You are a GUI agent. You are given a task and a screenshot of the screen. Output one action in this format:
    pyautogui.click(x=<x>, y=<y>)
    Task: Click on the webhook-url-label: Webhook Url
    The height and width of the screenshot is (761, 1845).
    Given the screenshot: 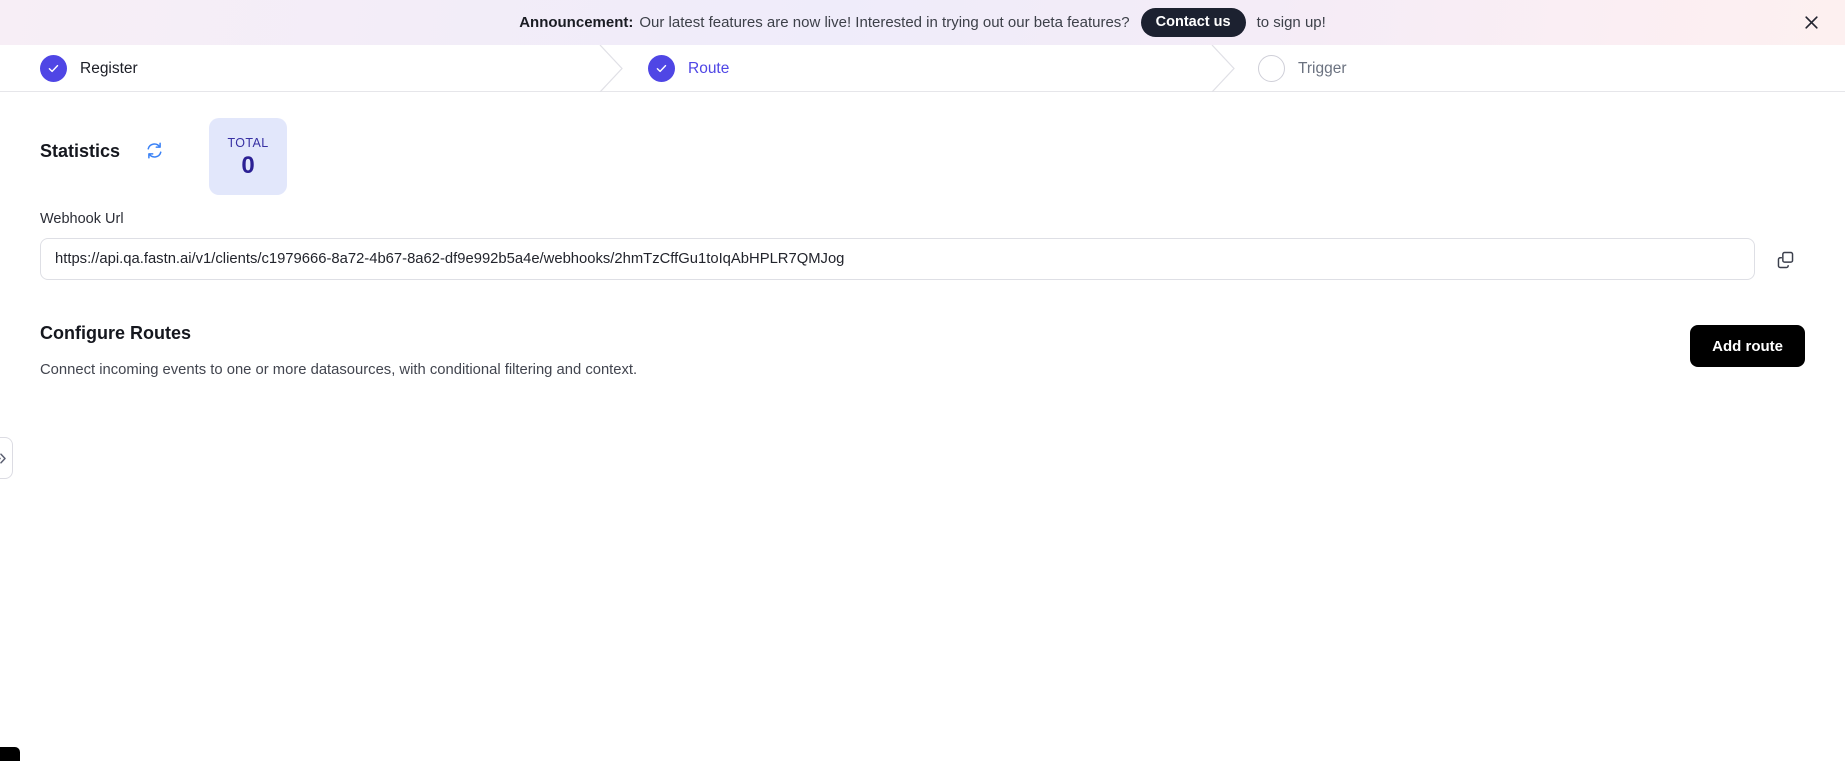 What is the action you would take?
    pyautogui.click(x=82, y=219)
    